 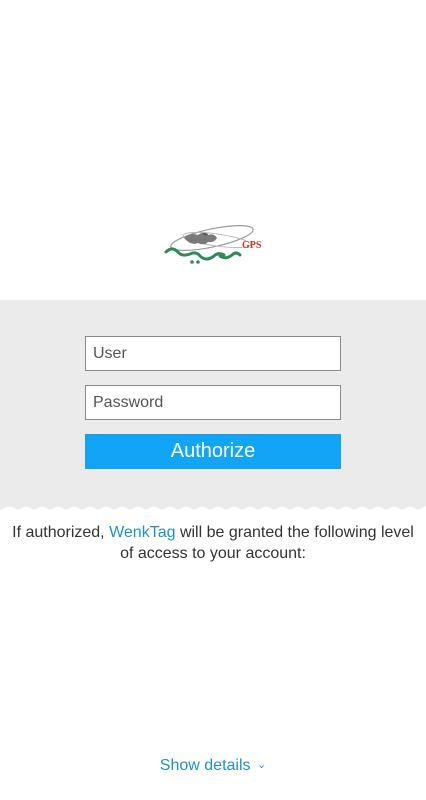 I want to click on panel-torn-edge, so click(x=213, y=505).